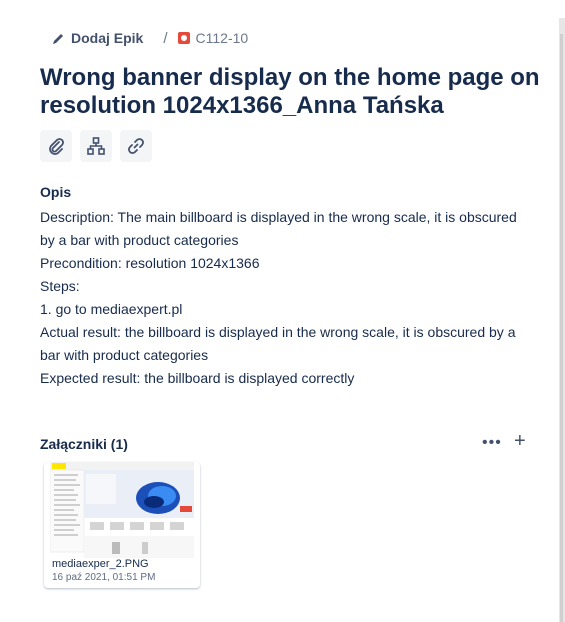 The image size is (565, 622). I want to click on screenshot-thumbnail-image, so click(122, 510).